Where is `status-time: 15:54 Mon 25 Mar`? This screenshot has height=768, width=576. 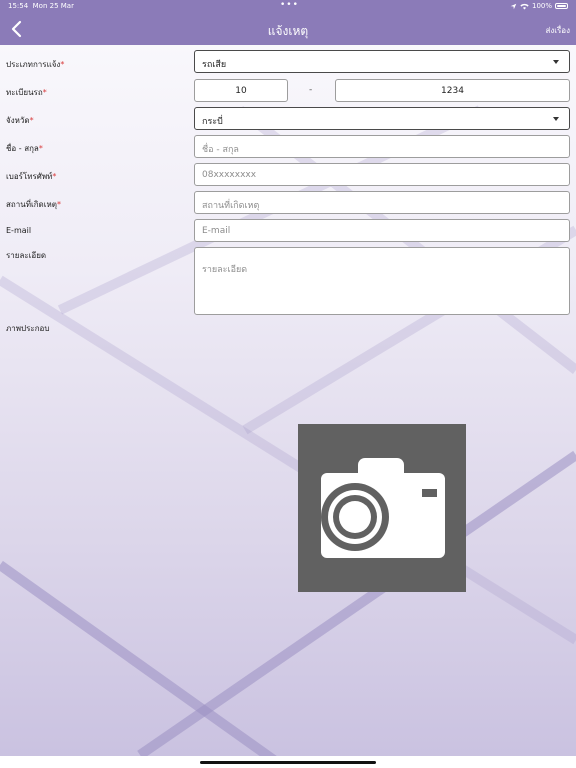 status-time: 15:54 Mon 25 Mar is located at coordinates (41, 6).